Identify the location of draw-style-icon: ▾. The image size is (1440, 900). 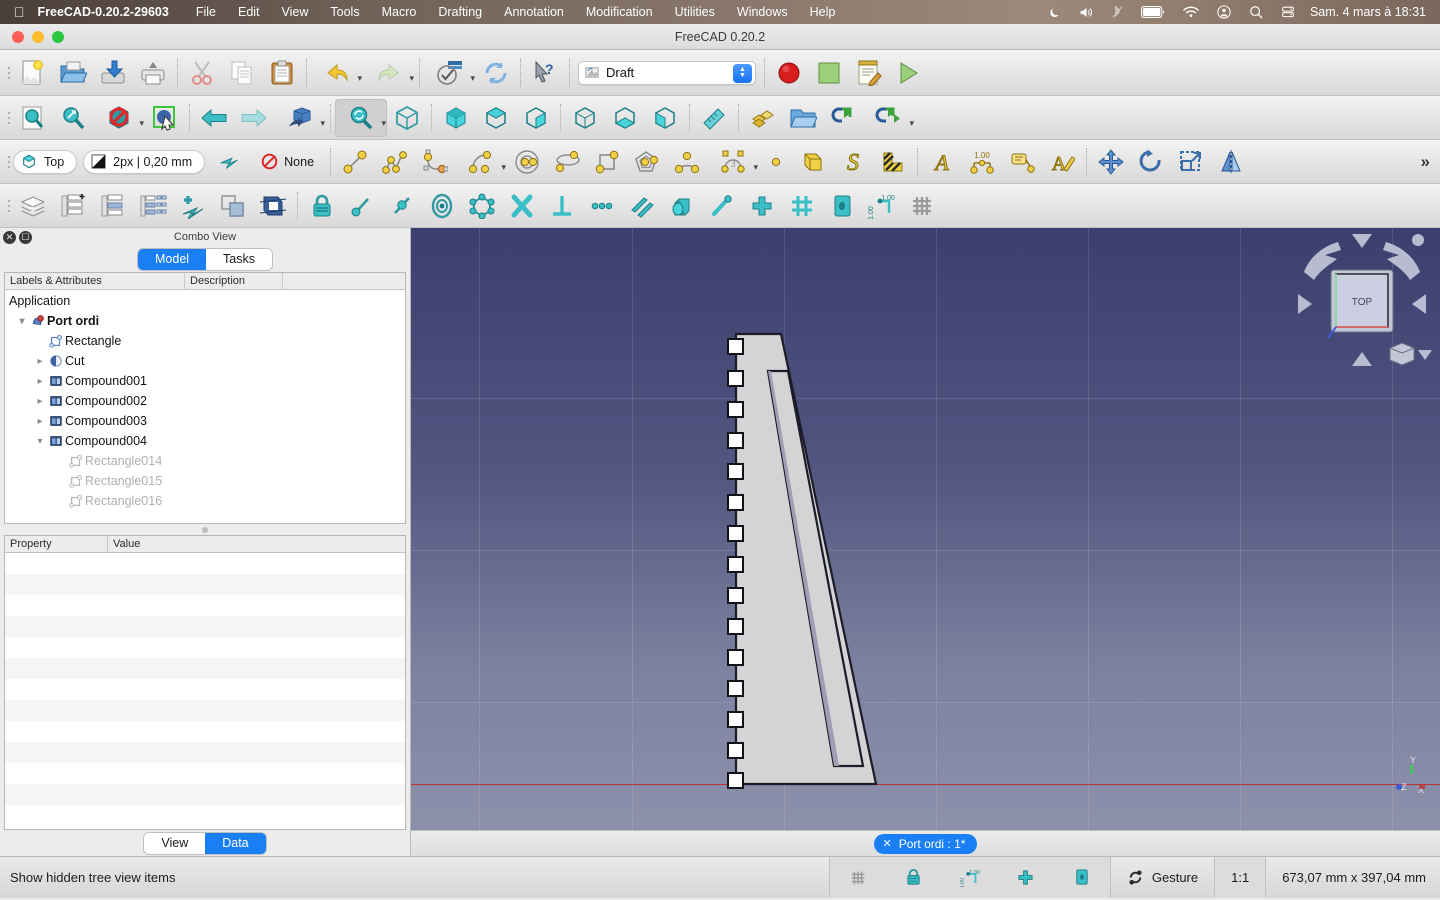
(119, 118).